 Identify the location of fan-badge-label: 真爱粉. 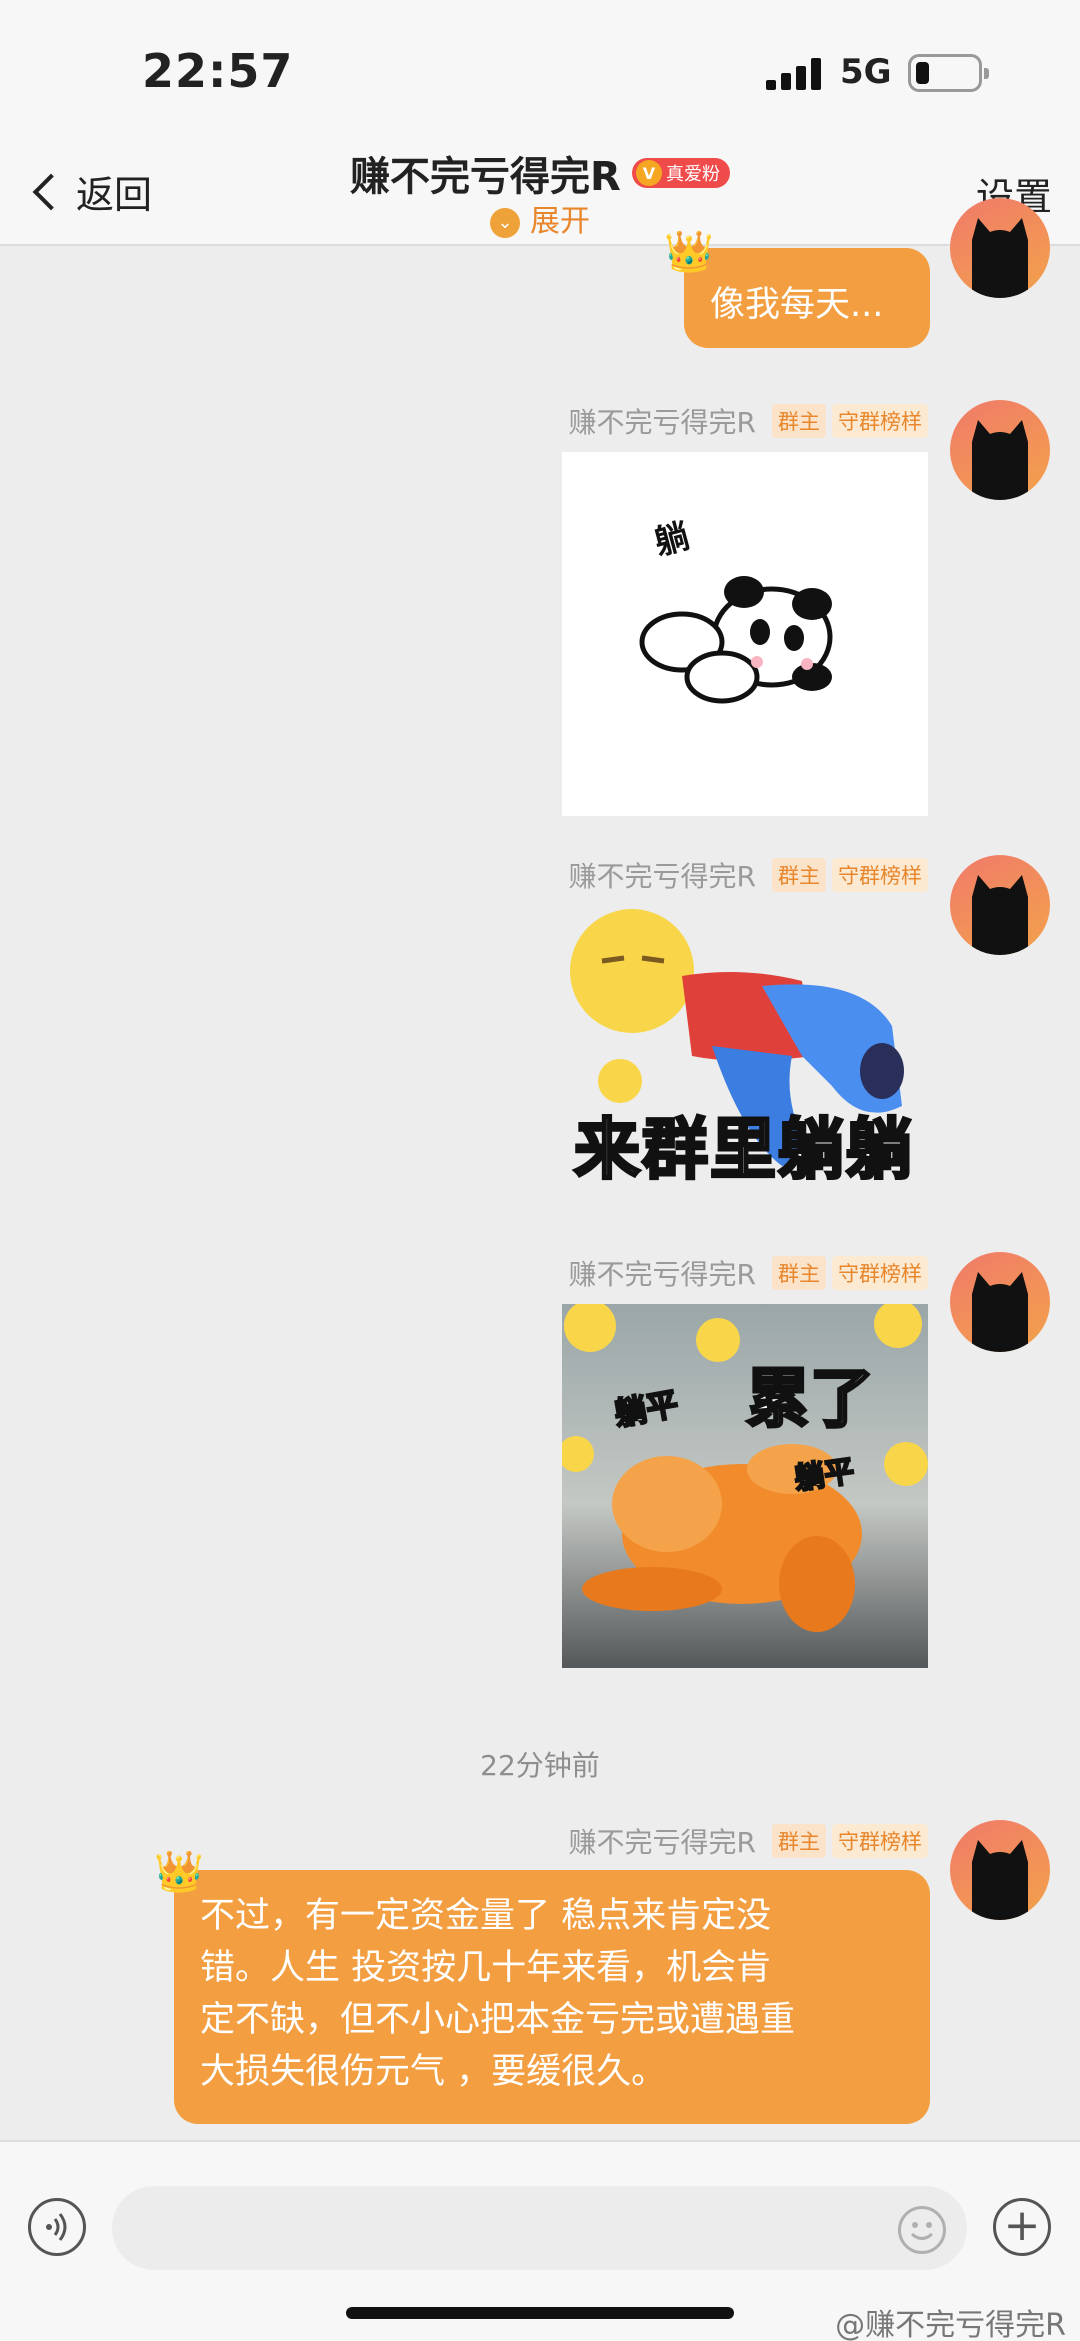
(692, 174).